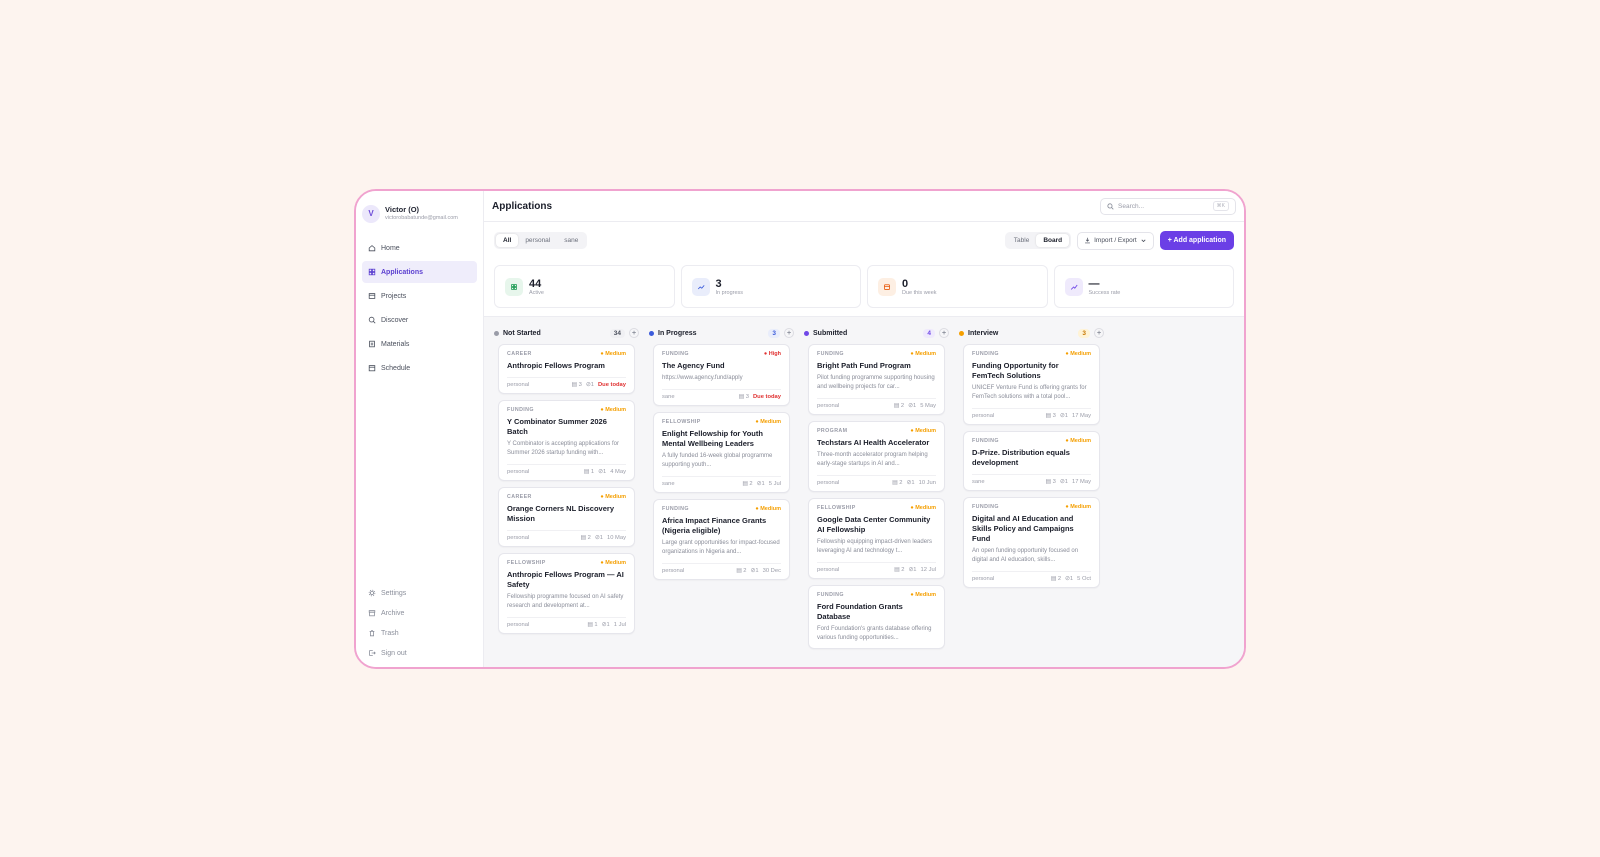 This screenshot has height=857, width=1600. I want to click on sidebar-item-schedule: Schedule, so click(419, 368).